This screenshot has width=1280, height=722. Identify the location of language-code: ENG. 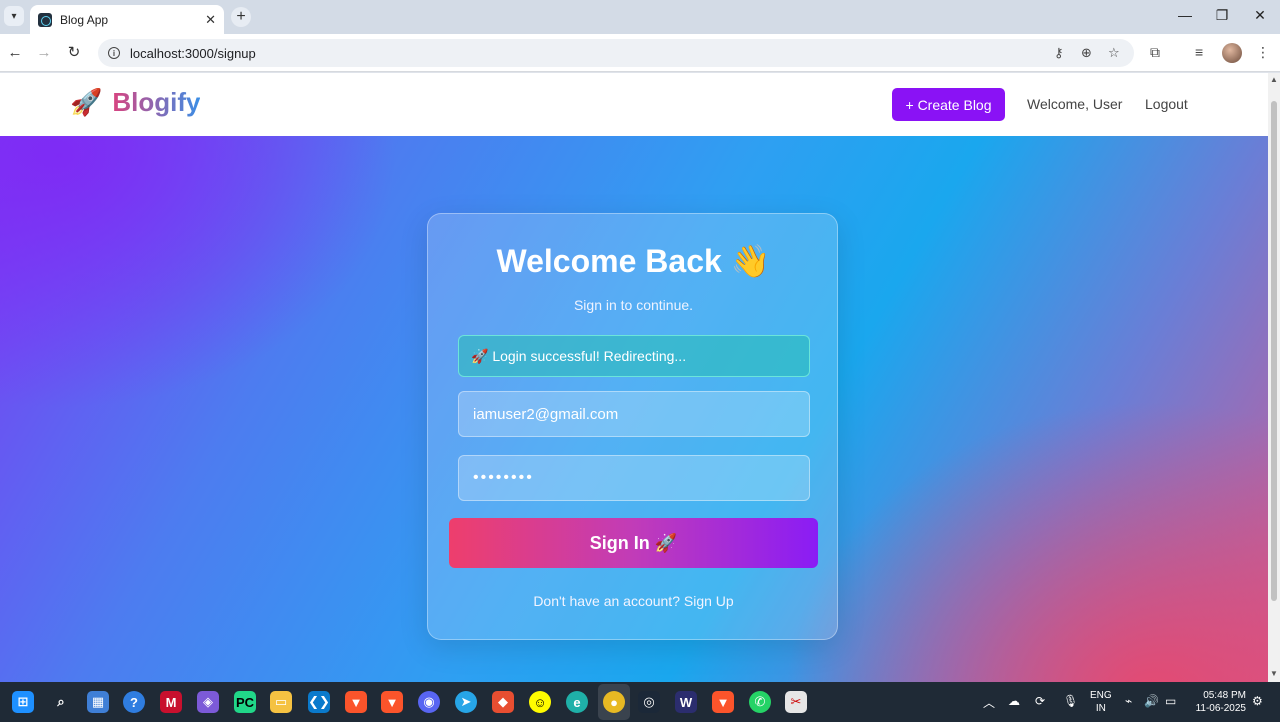
(1101, 695).